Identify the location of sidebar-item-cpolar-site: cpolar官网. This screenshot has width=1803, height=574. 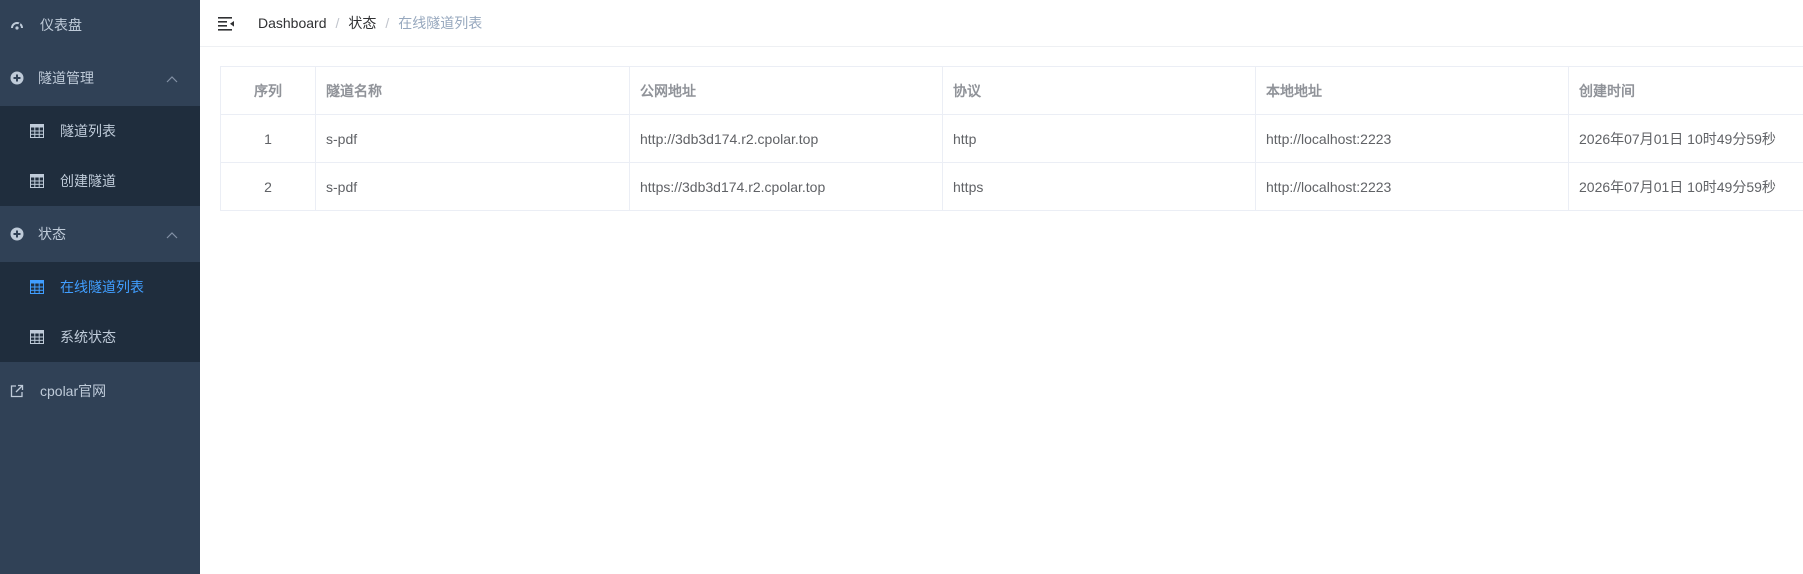
(100, 391).